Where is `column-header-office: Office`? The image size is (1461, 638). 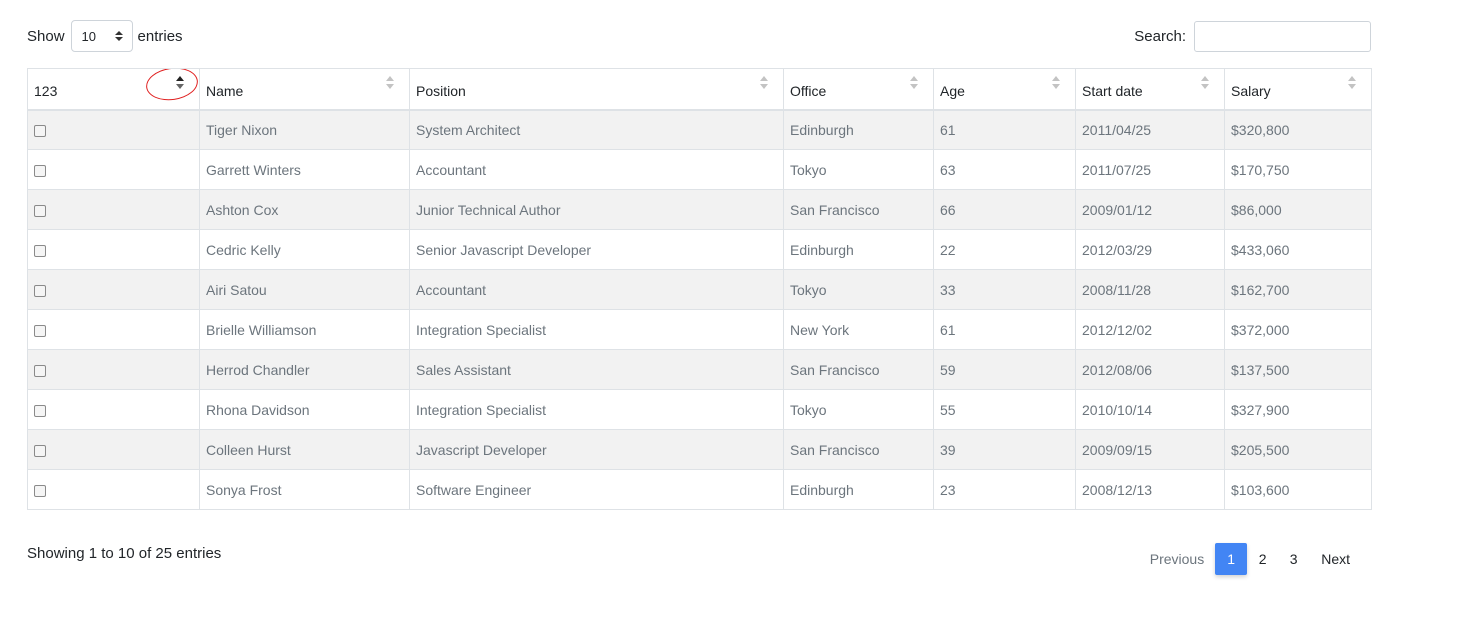
column-header-office: Office is located at coordinates (858, 89).